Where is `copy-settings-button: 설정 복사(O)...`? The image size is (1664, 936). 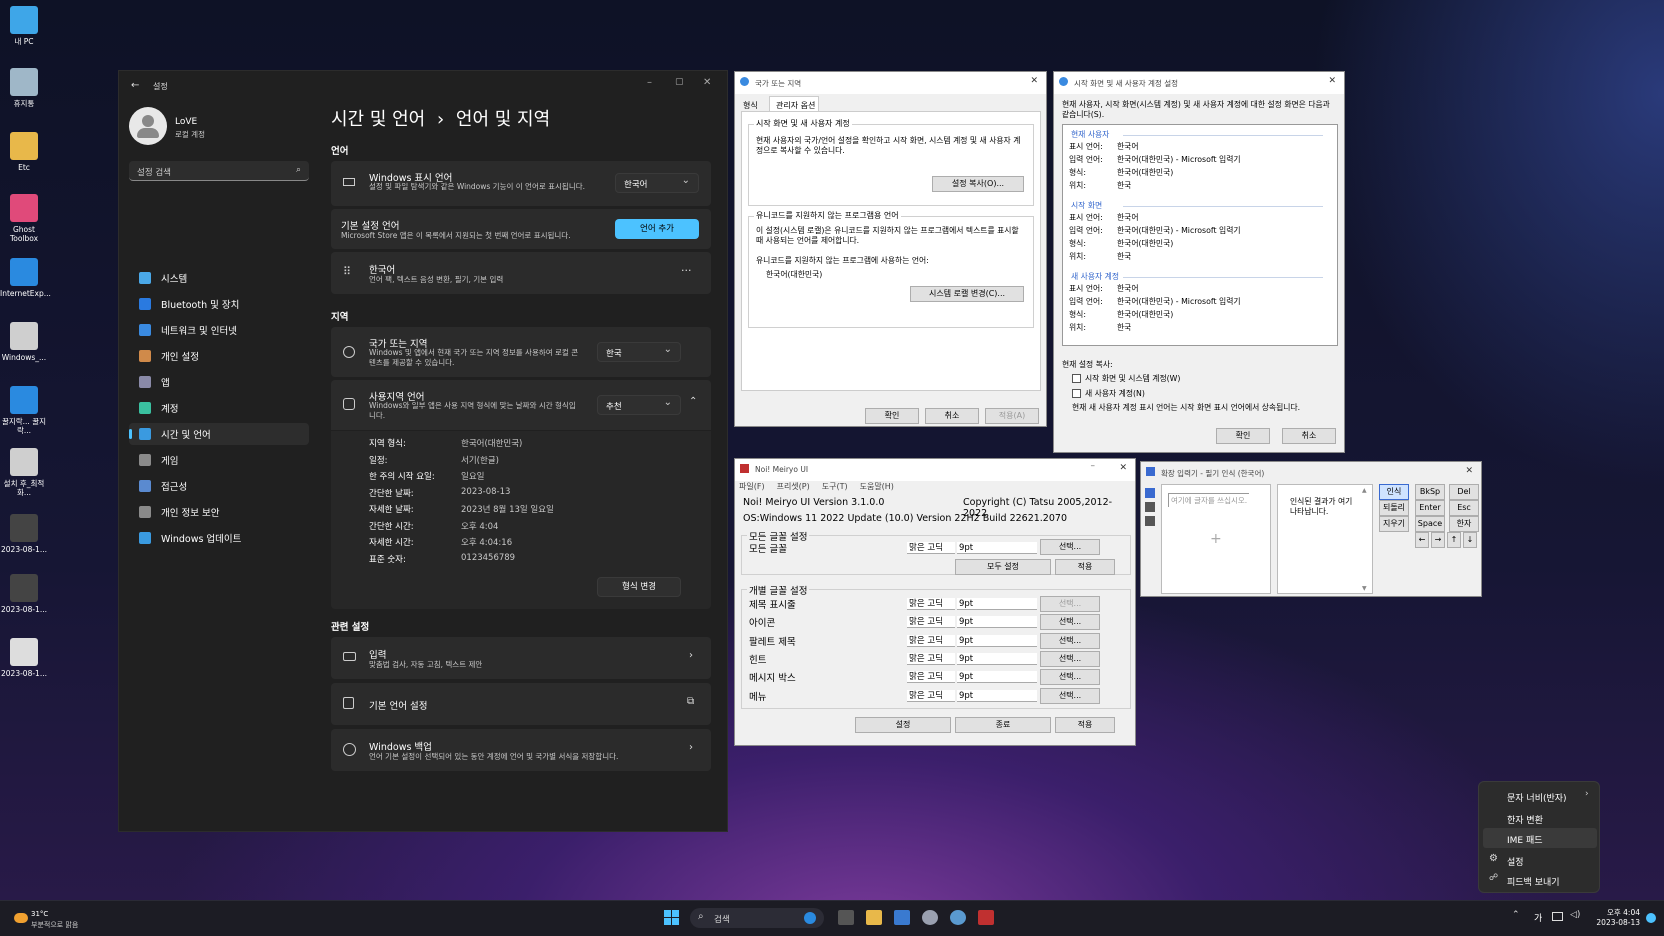
copy-settings-button: 설정 복사(O)... is located at coordinates (978, 184).